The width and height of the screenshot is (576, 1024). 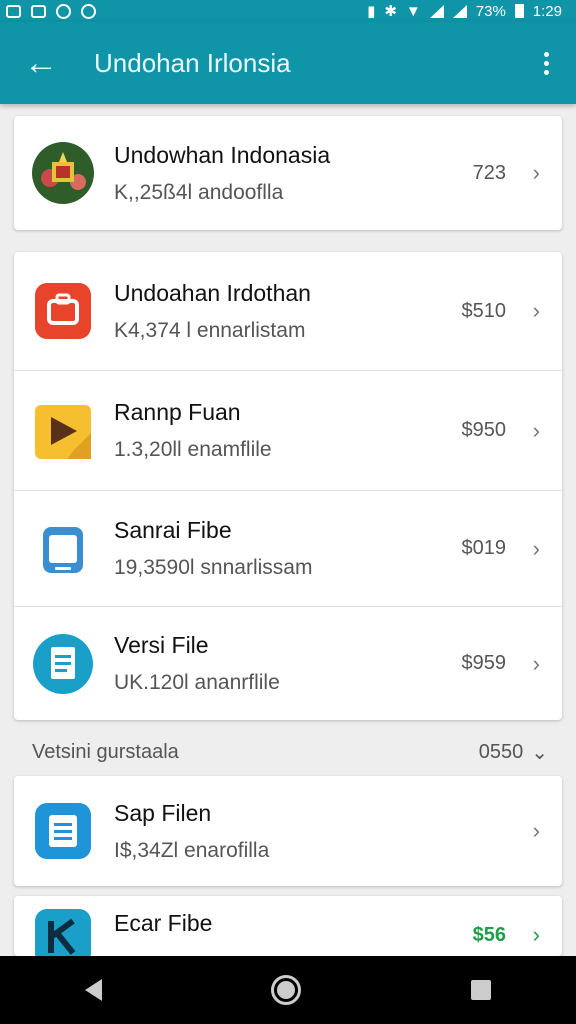 I want to click on item-name: Sanrai Fibe, so click(x=173, y=530).